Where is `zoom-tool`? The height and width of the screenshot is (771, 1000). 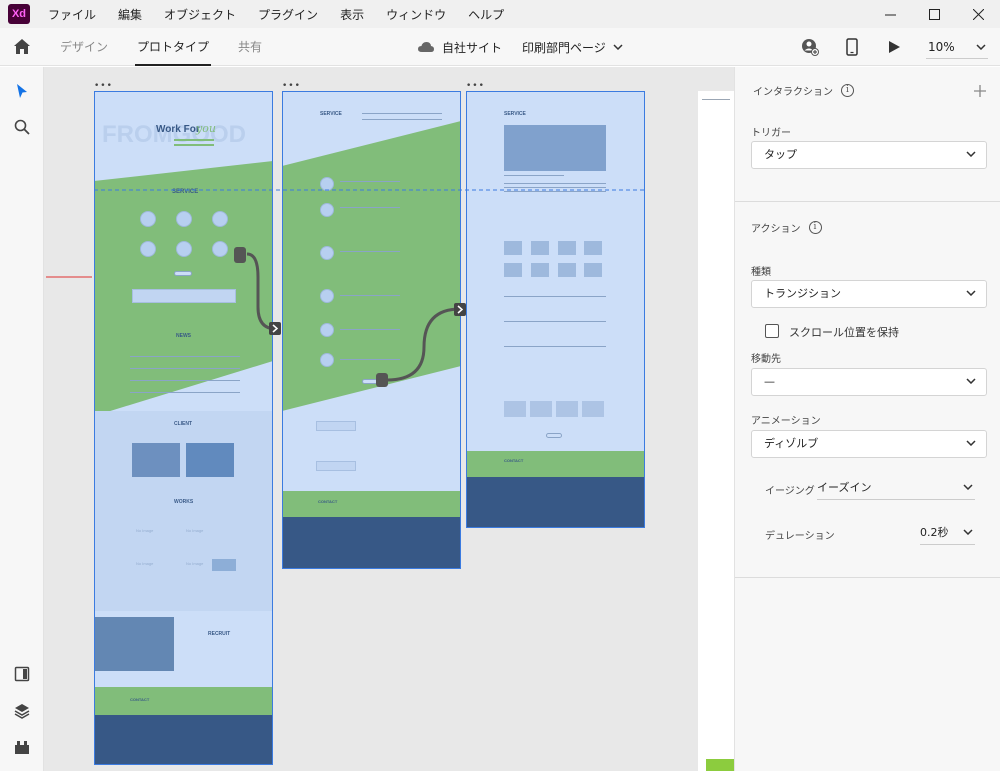
zoom-tool is located at coordinates (22, 127).